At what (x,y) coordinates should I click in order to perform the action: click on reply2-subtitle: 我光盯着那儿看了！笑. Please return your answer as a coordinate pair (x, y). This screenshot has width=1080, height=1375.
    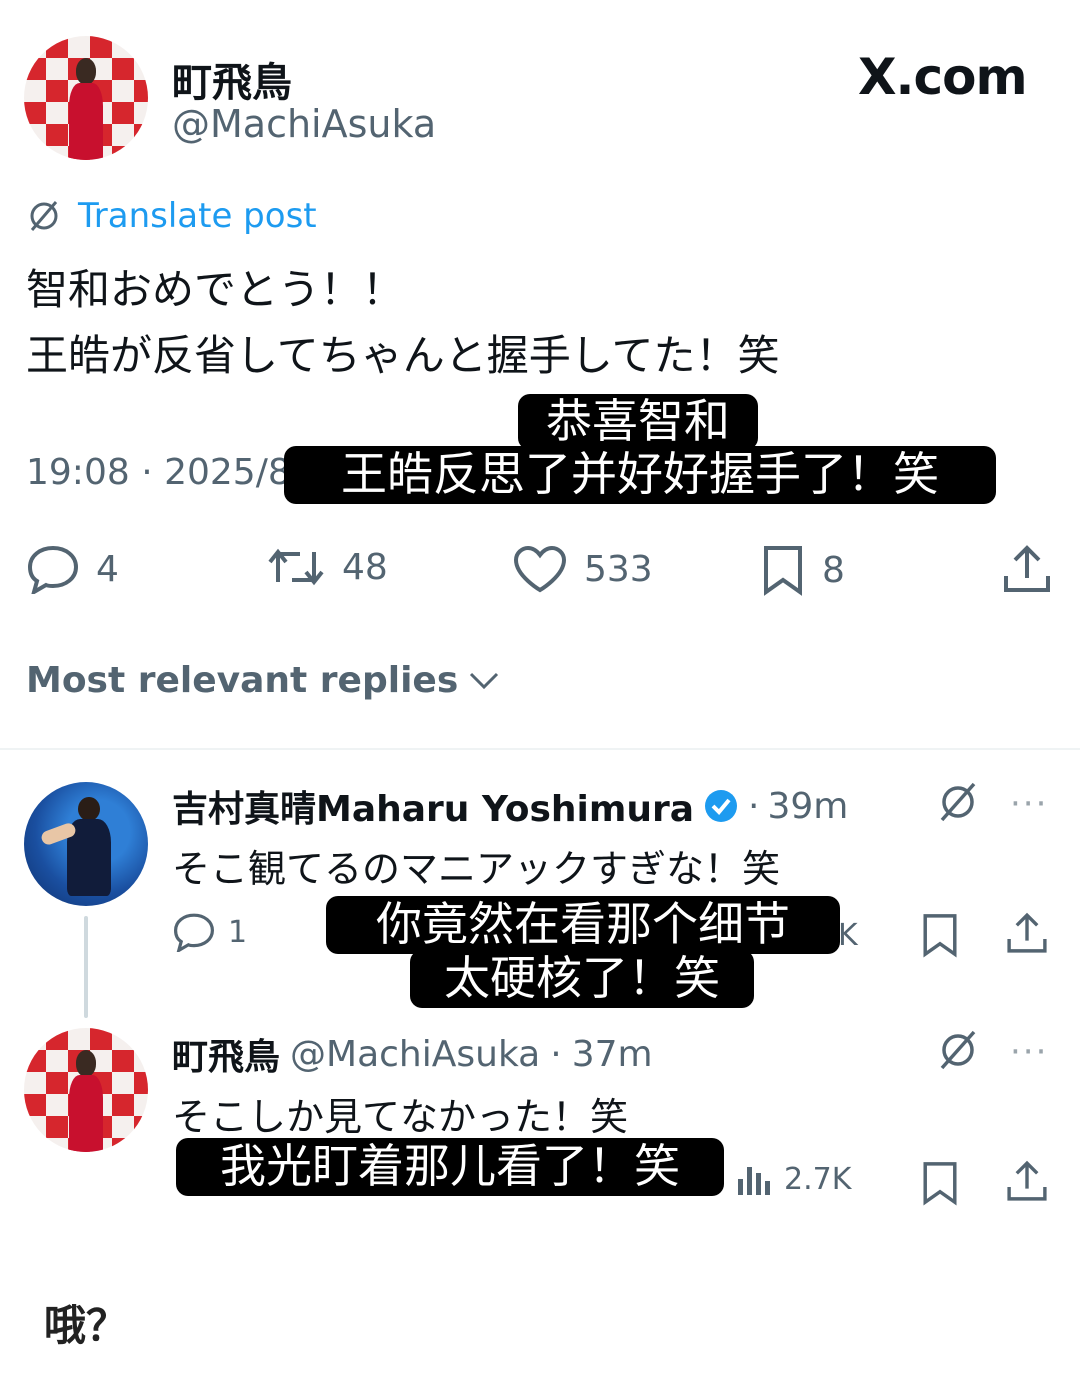
    Looking at the image, I should click on (450, 1167).